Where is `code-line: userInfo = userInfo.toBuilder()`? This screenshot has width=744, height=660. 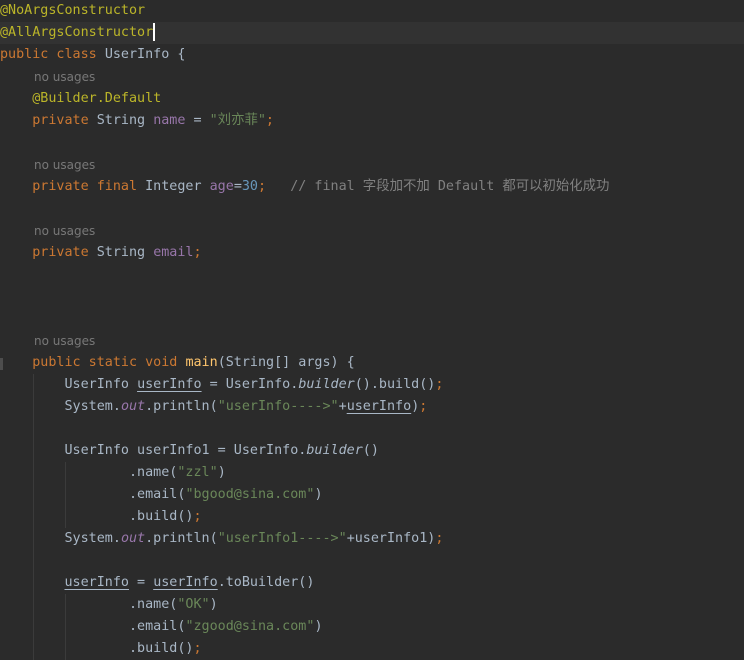 code-line: userInfo = userInfo.toBuilder() is located at coordinates (372, 583).